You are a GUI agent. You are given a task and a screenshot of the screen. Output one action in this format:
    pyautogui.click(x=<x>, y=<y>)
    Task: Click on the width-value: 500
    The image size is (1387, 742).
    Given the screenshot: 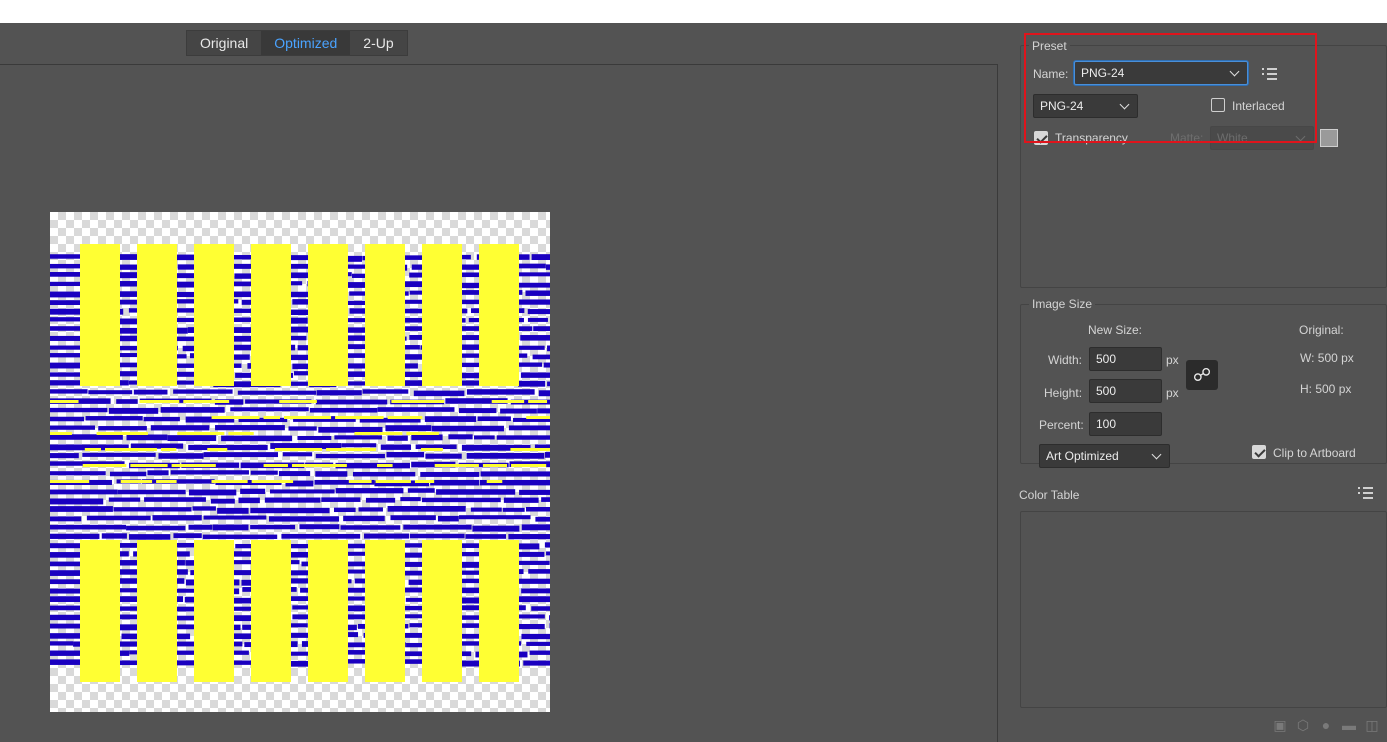 What is the action you would take?
    pyautogui.click(x=1106, y=359)
    